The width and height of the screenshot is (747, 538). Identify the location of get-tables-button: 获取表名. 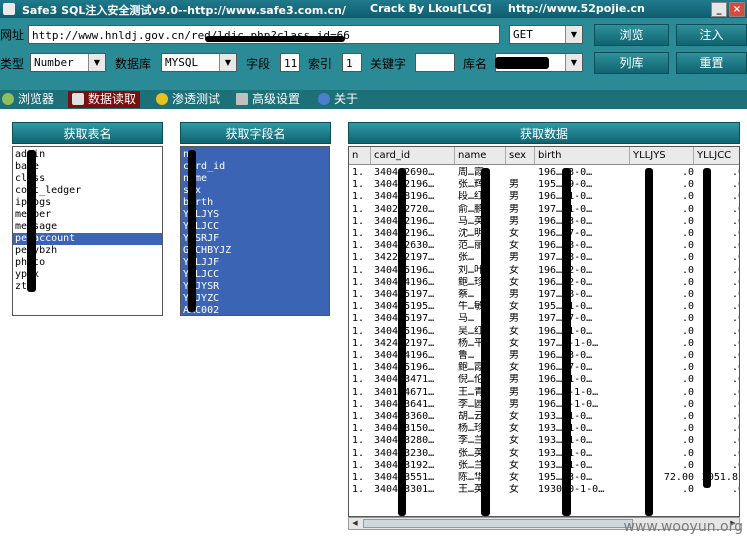
(87, 133).